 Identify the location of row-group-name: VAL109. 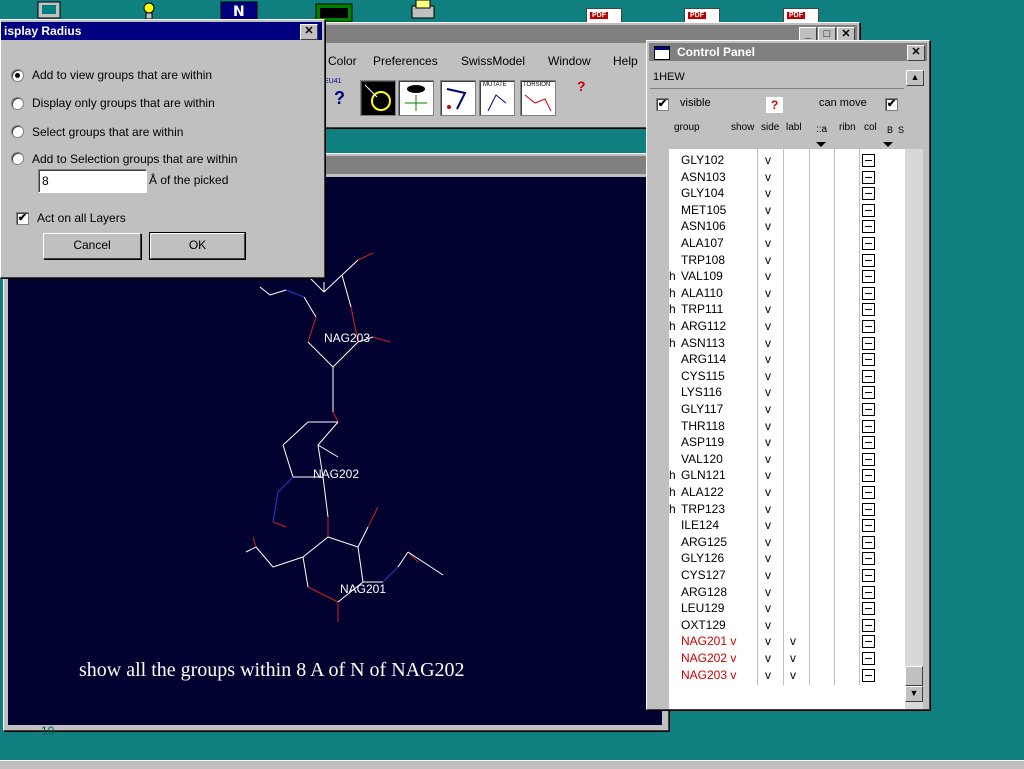
(702, 276).